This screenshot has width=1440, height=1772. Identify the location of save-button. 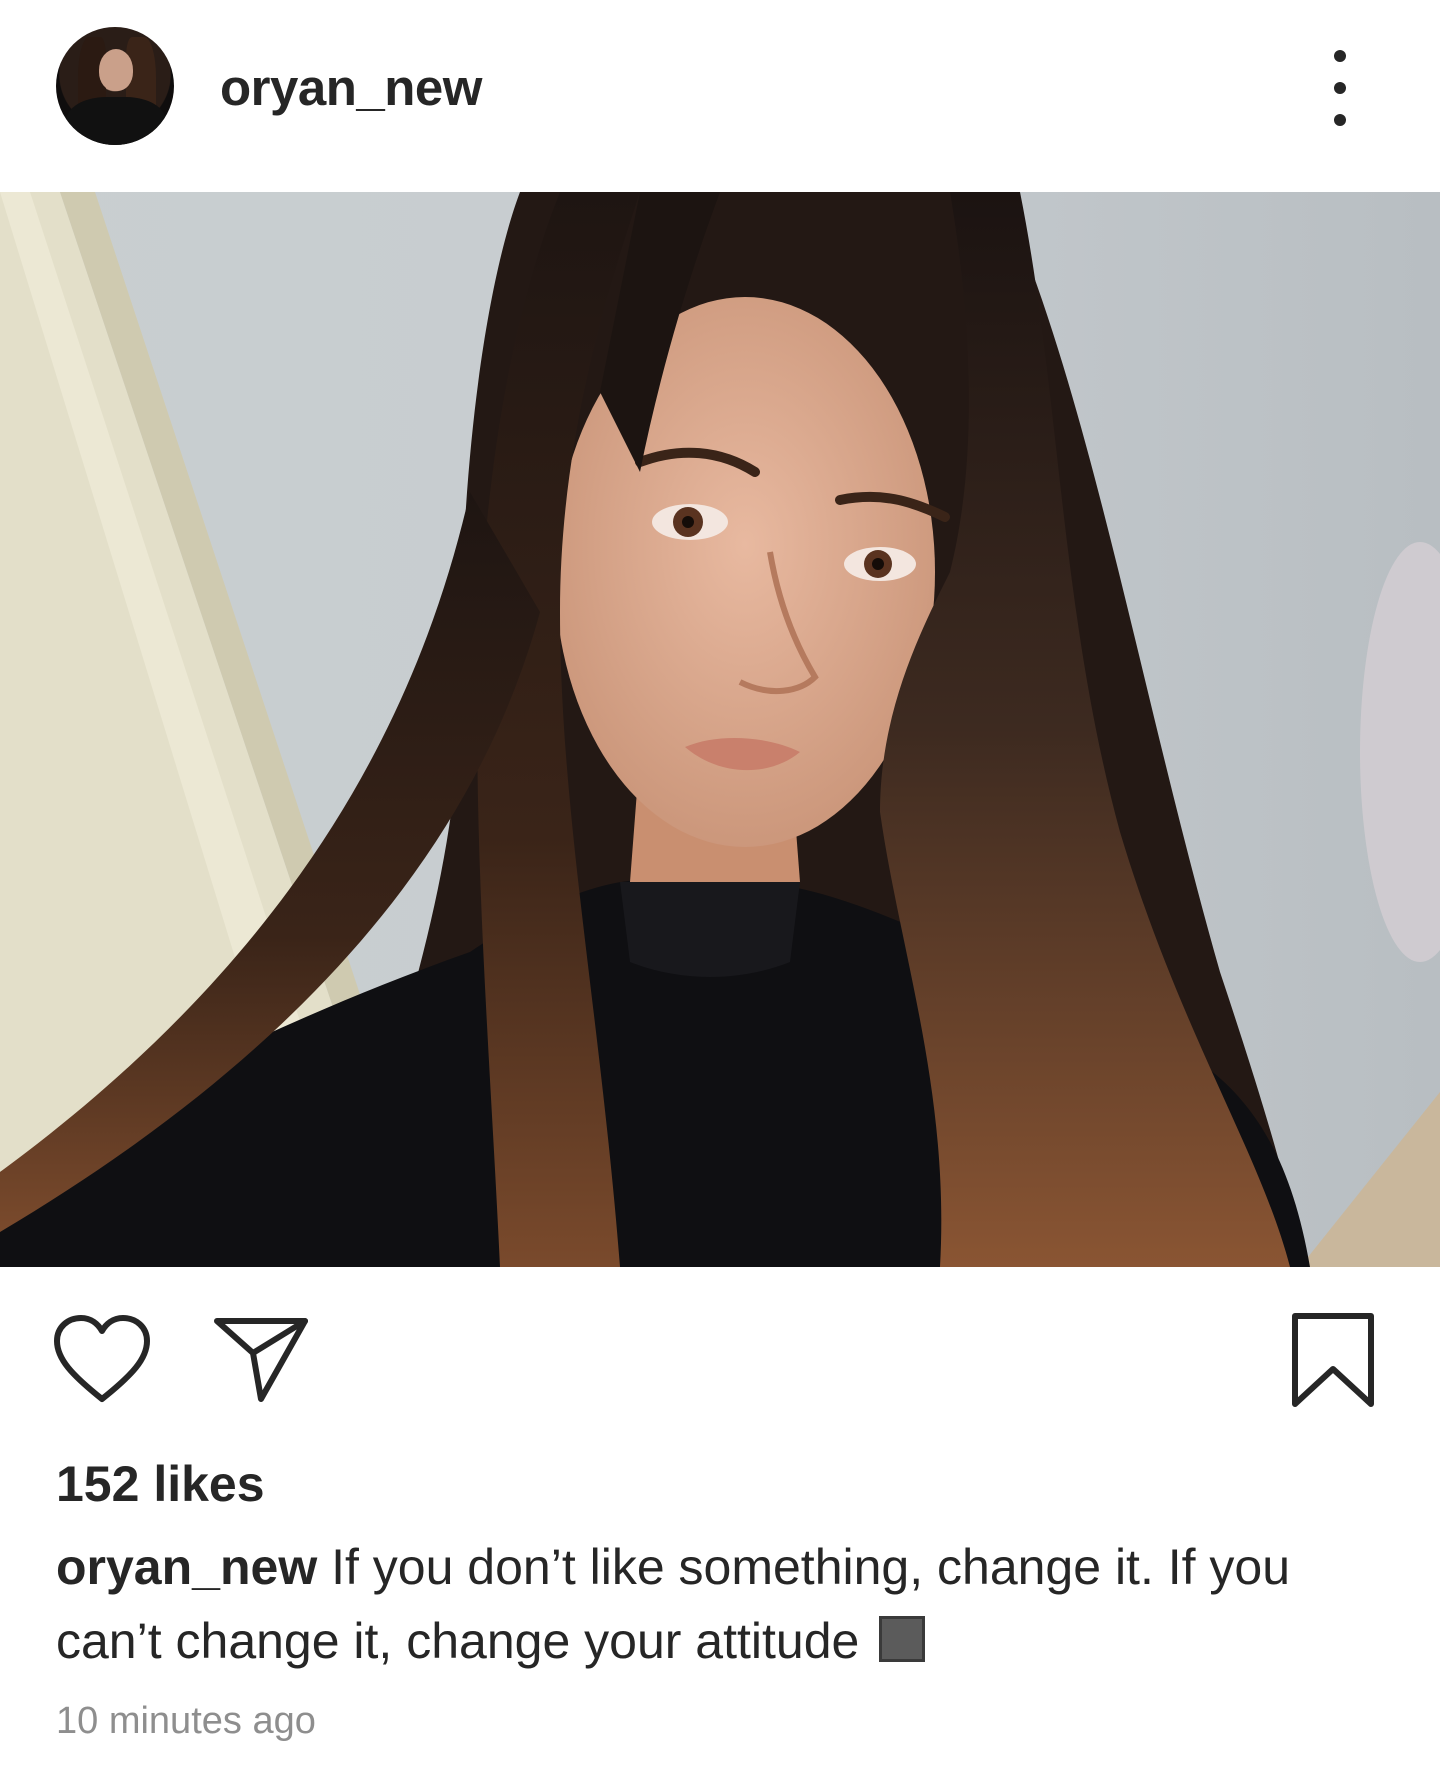
(1333, 1360).